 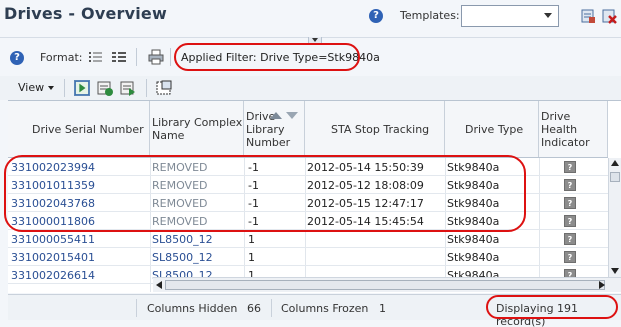 What do you see at coordinates (159, 285) in the screenshot?
I see `scroll-left-icon` at bounding box center [159, 285].